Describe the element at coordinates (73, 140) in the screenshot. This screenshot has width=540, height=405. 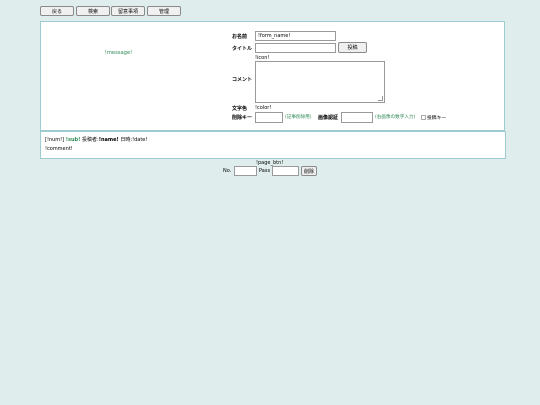
I see `post-subject: !sub!` at that location.